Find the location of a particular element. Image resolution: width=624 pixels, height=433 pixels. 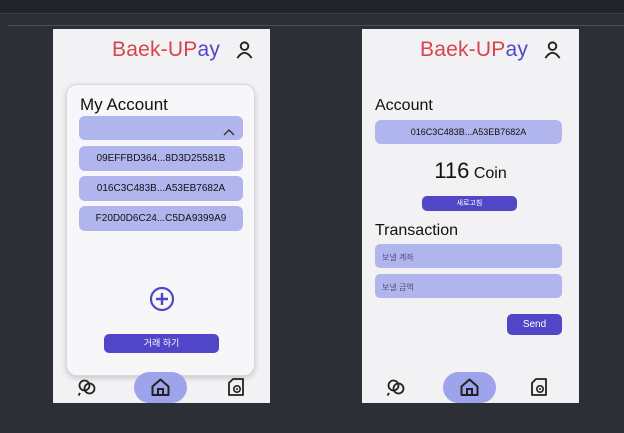

balance-unit: Coin is located at coordinates (490, 173).